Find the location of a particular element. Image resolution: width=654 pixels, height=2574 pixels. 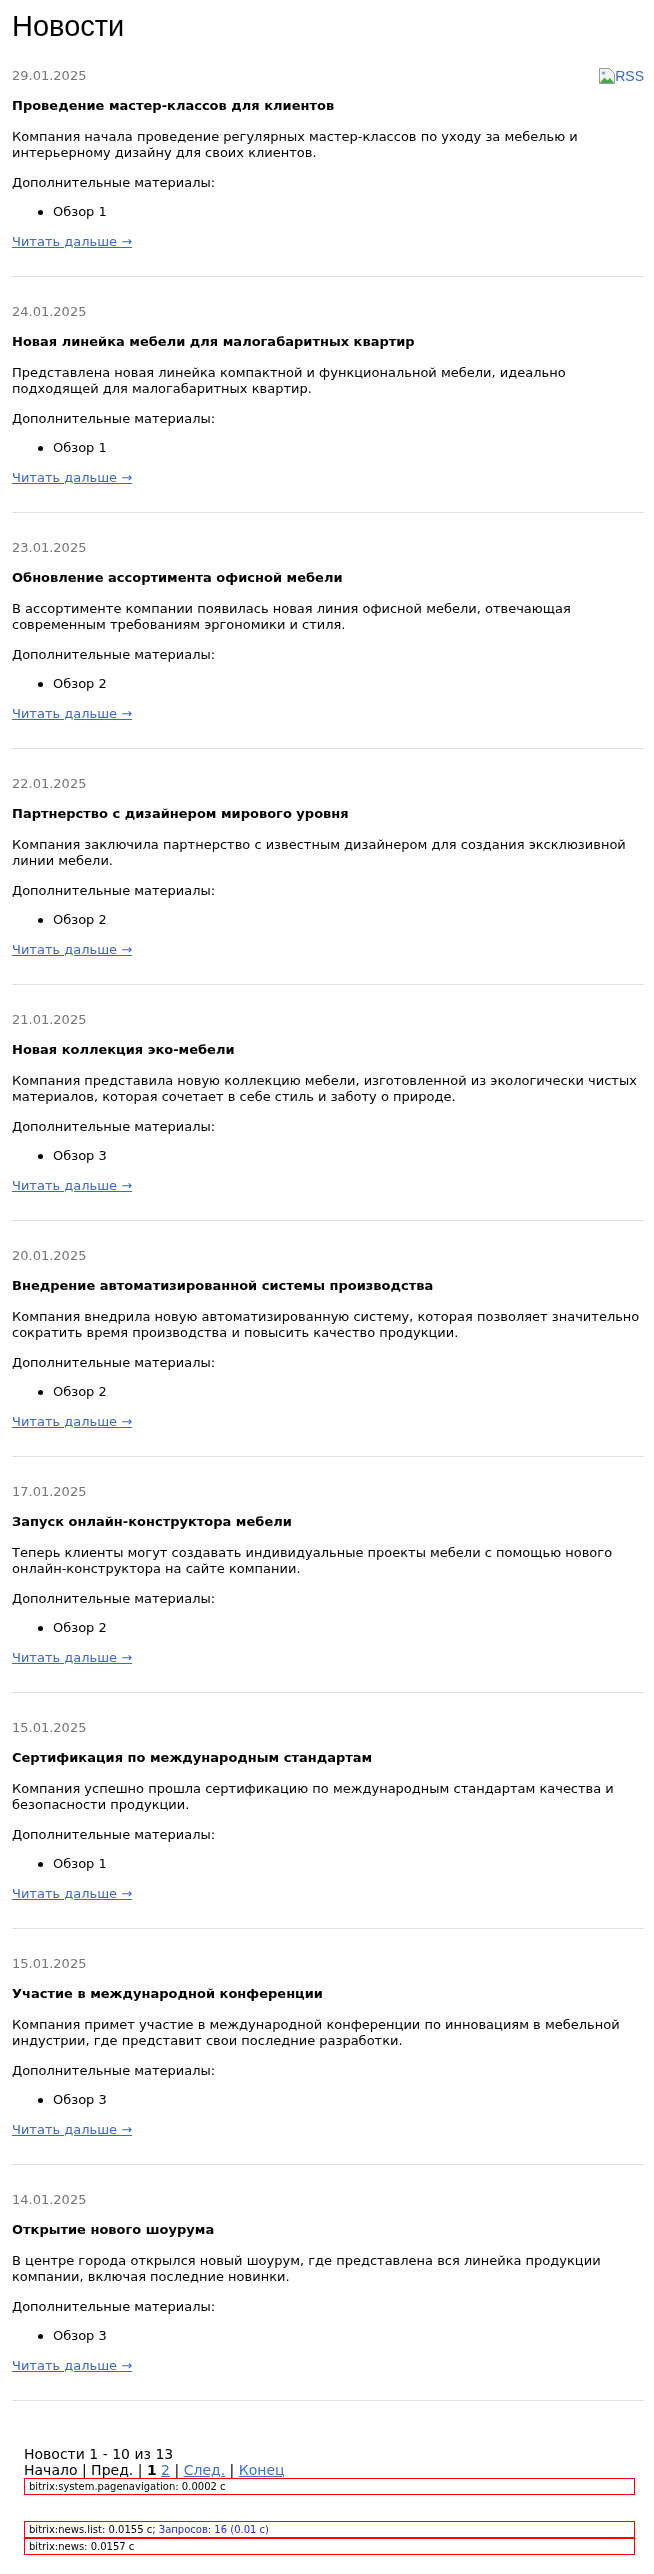

news-description: В ассортименте компании появилась новая линия офисной мебели, отвечающая современным требованиям эргономики и стиля. is located at coordinates (292, 617).